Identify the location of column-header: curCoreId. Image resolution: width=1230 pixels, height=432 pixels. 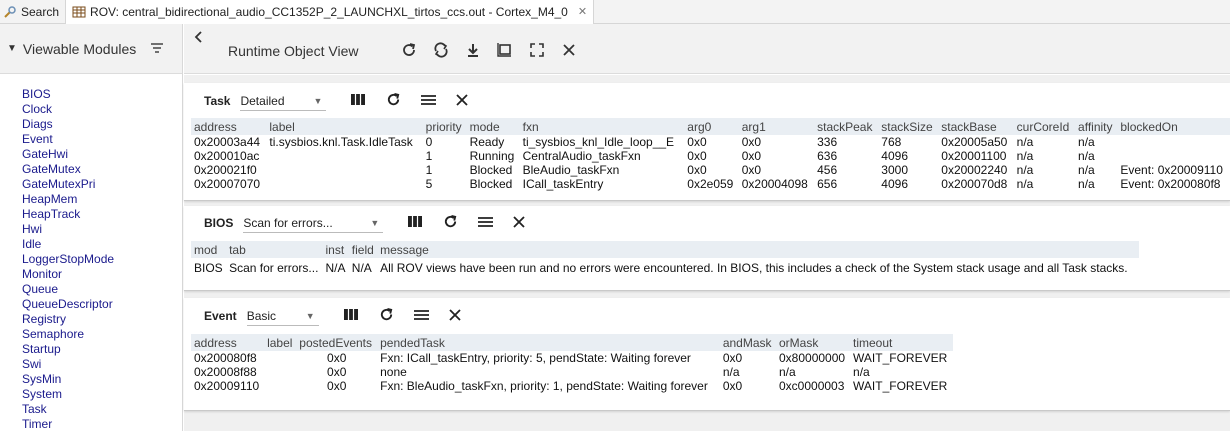
(1044, 126).